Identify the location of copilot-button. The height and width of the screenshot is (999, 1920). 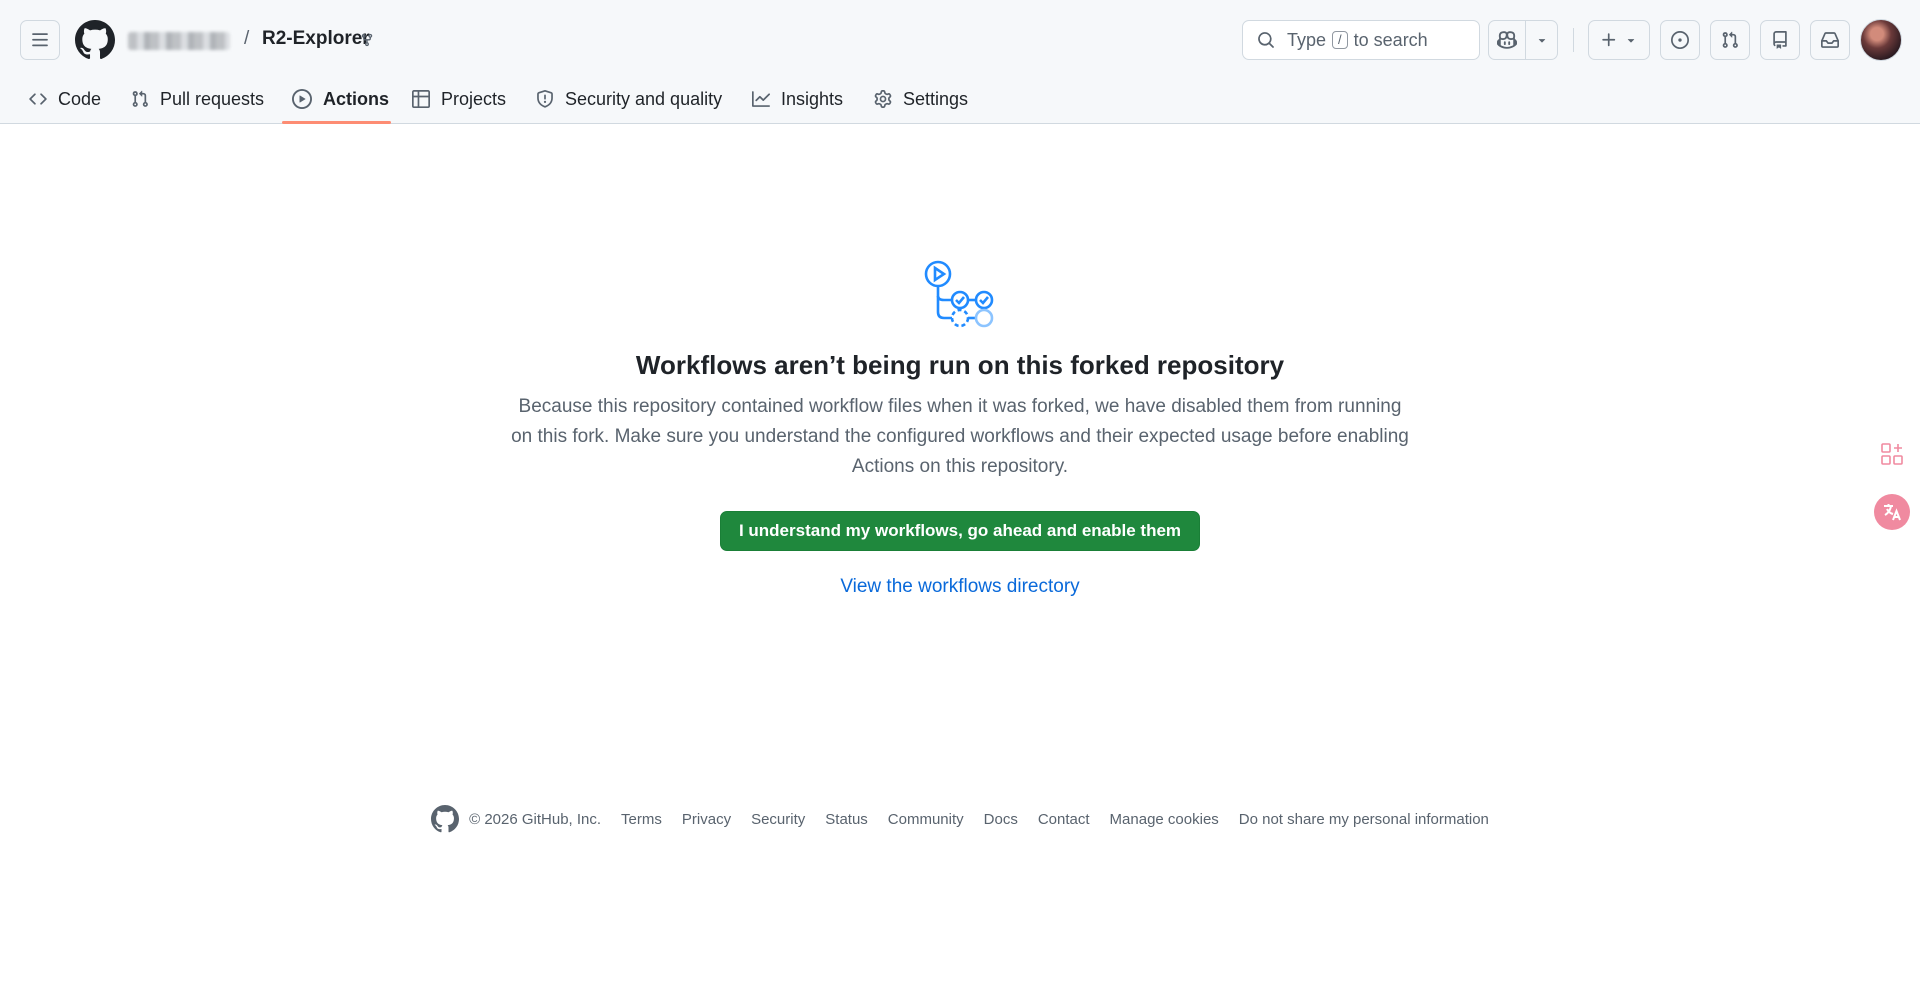
(1508, 40).